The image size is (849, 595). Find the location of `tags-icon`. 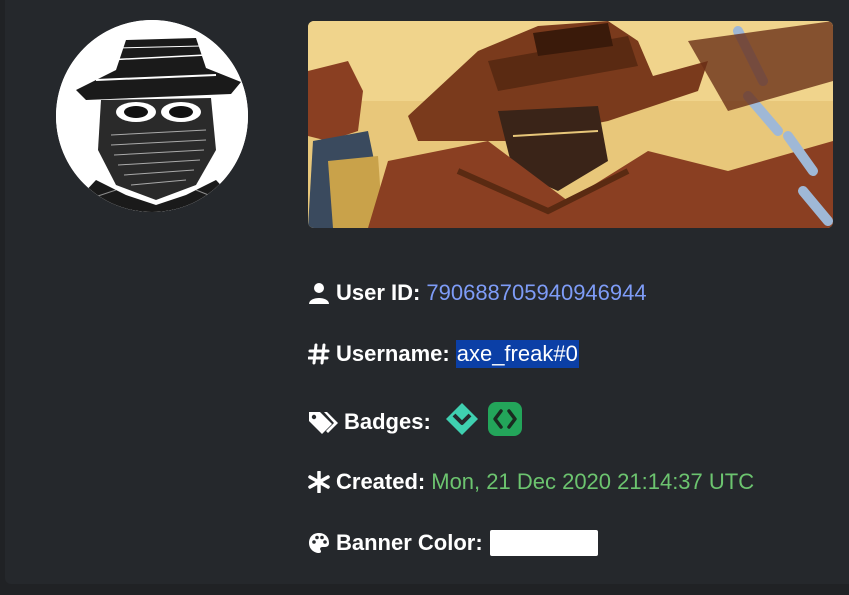

tags-icon is located at coordinates (323, 422).